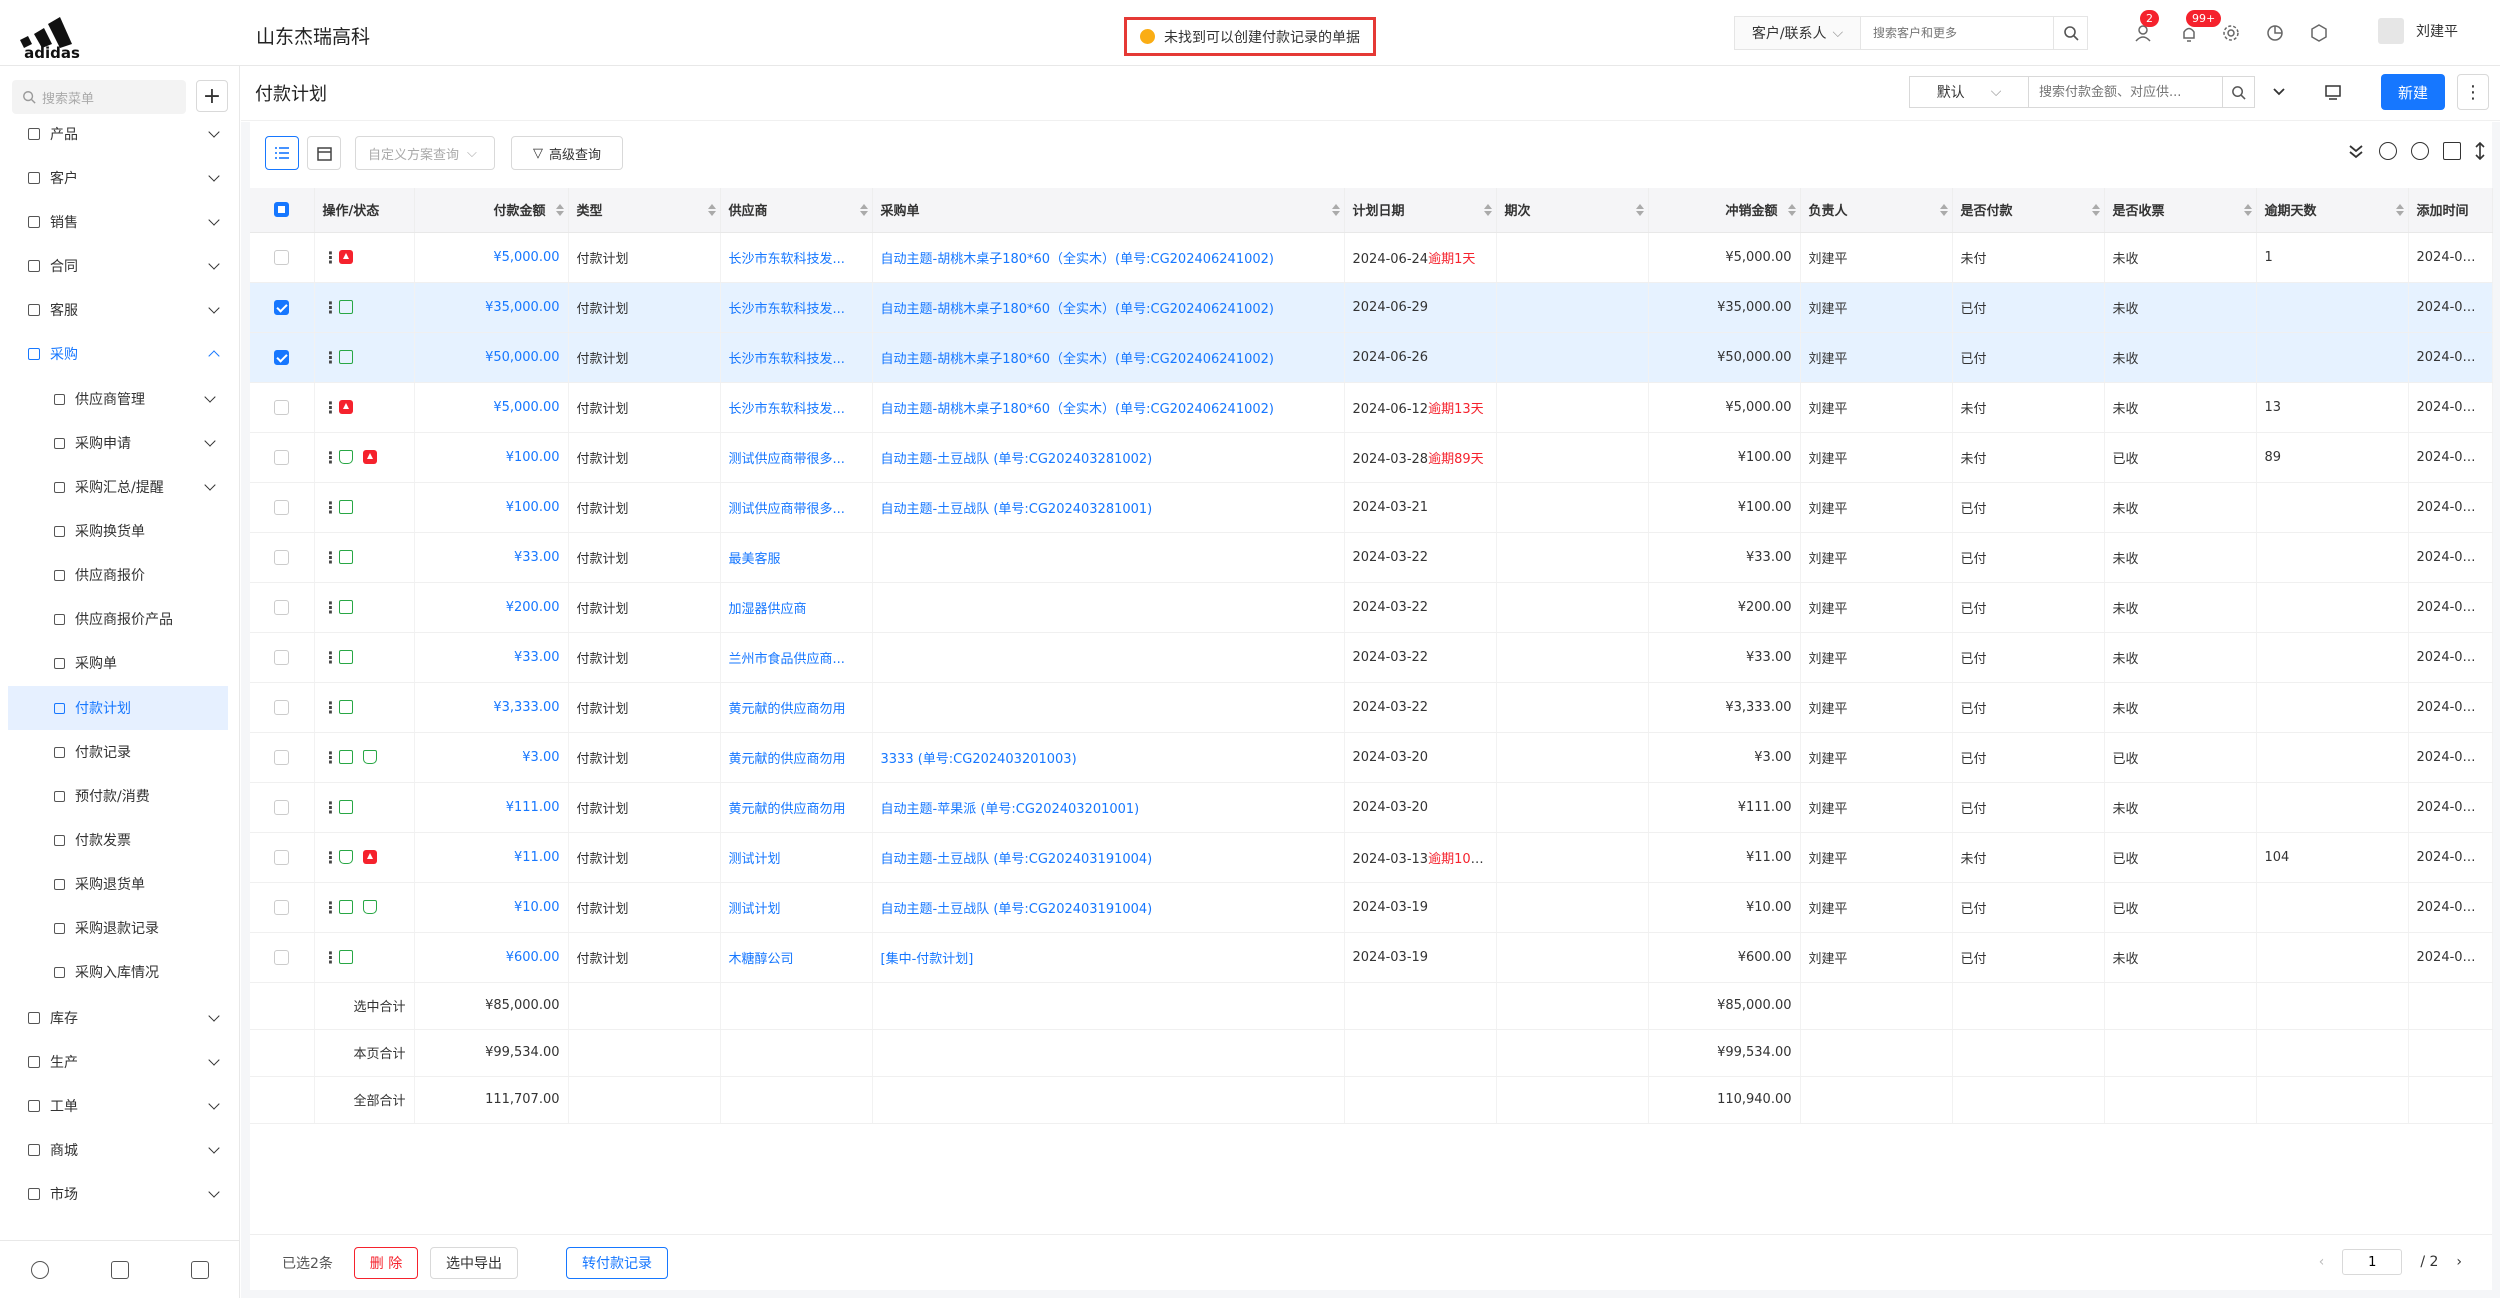 The image size is (2500, 1298). I want to click on sidebar-item-workorder: 工单, so click(116, 1106).